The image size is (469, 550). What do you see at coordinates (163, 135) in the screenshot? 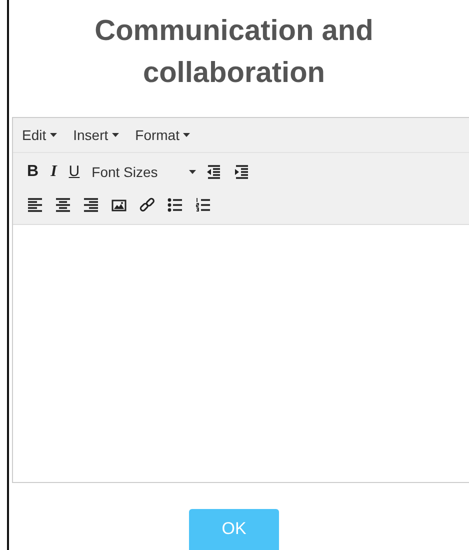
I see `menu-button: Format` at bounding box center [163, 135].